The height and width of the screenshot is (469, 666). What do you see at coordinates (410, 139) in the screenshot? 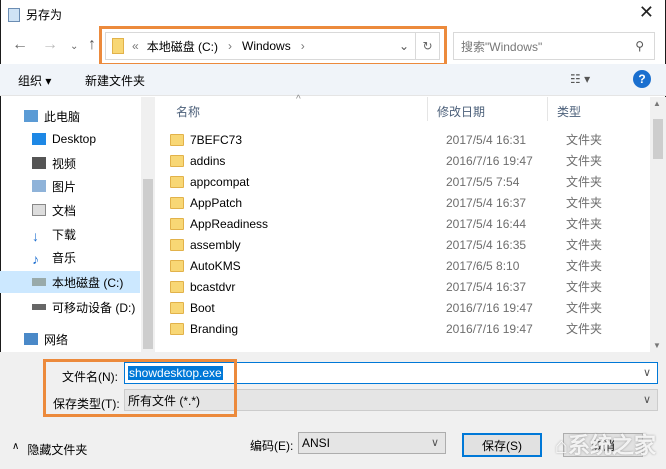
I see `file-row: 7BEFC73 2017/5/4 16:31 文件夹` at bounding box center [410, 139].